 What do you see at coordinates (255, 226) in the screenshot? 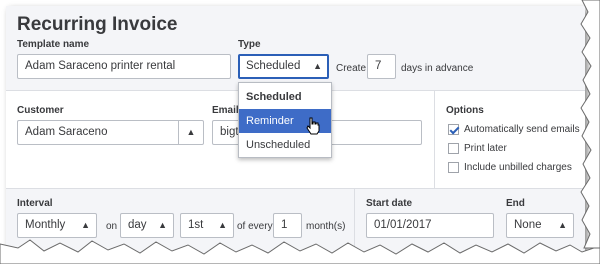
I see `of-every-label: of every` at bounding box center [255, 226].